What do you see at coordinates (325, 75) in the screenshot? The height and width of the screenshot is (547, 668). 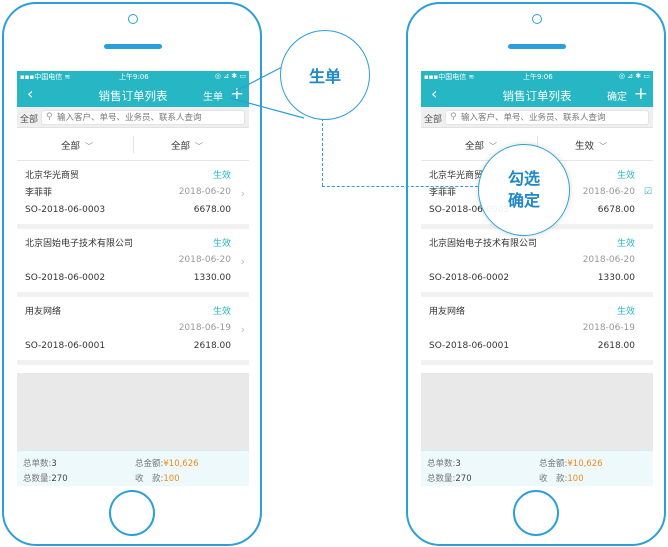 I see `callout-create: 生单` at bounding box center [325, 75].